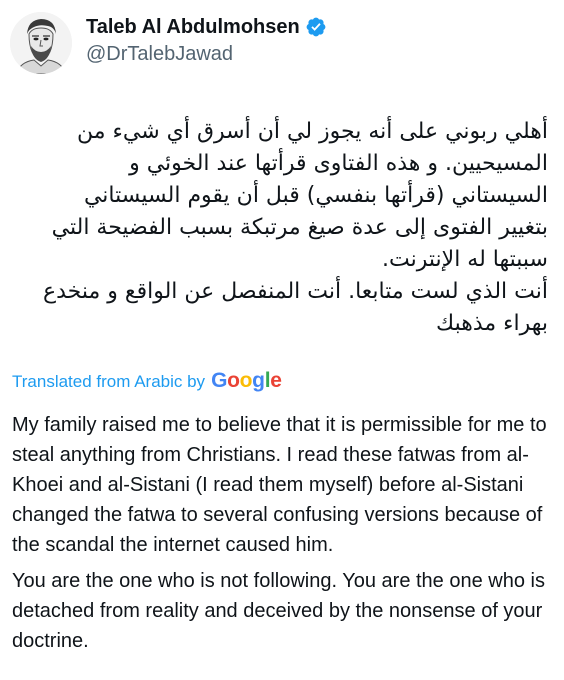  Describe the element at coordinates (108, 382) in the screenshot. I see `translated-from-label: Translated from Arabic by` at that location.